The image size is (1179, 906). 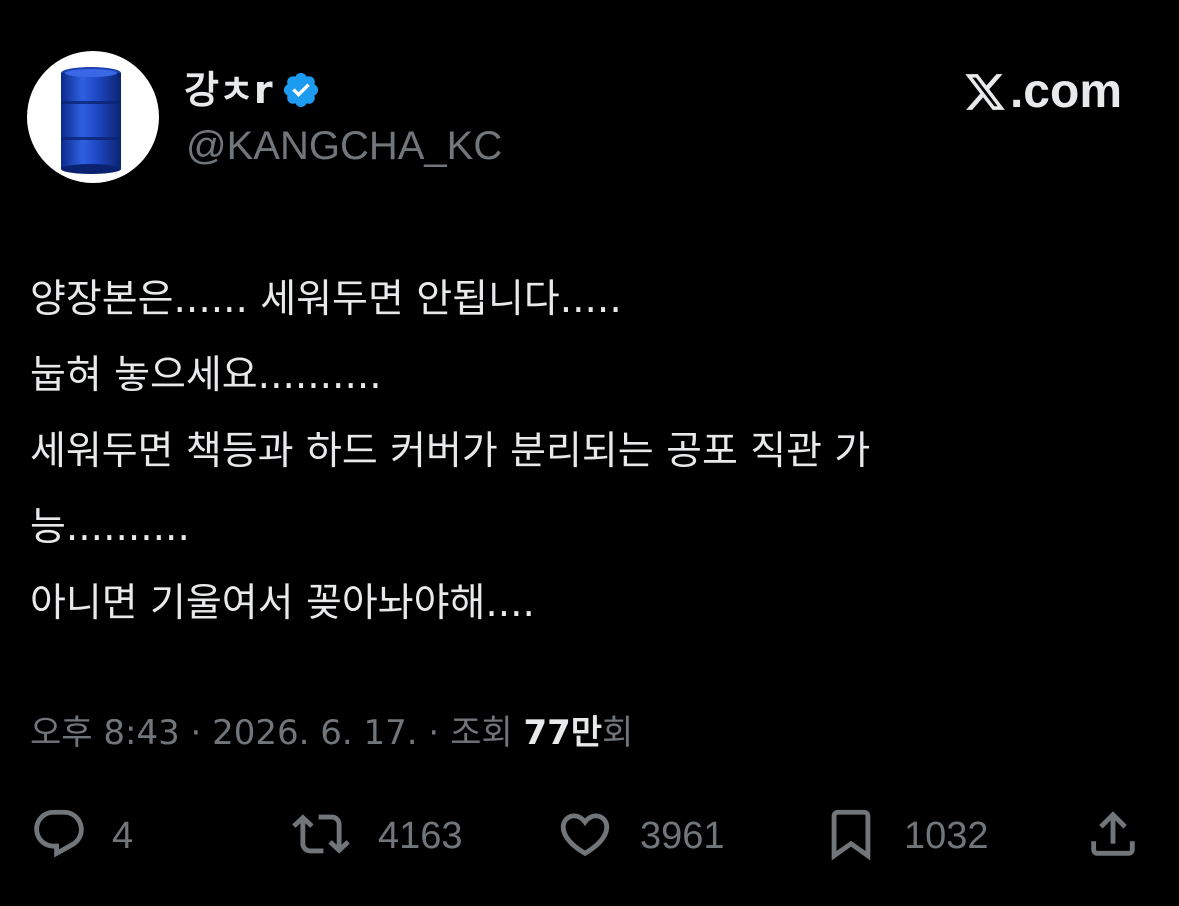 I want to click on author-display-name: 강ㅊr, so click(x=228, y=90).